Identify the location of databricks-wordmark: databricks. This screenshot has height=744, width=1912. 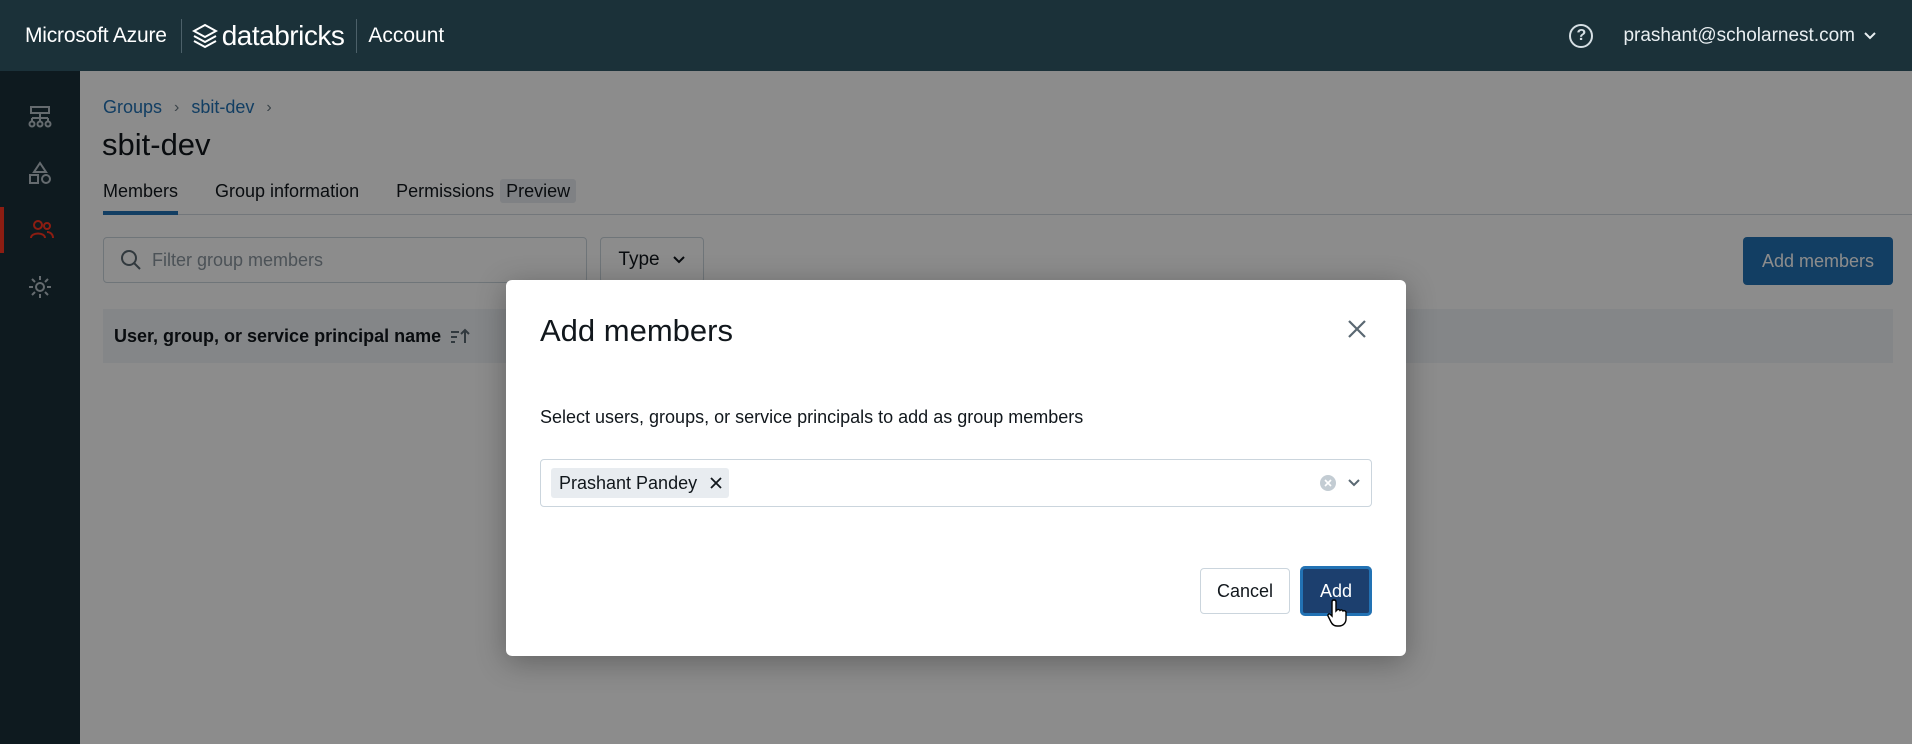
(283, 35).